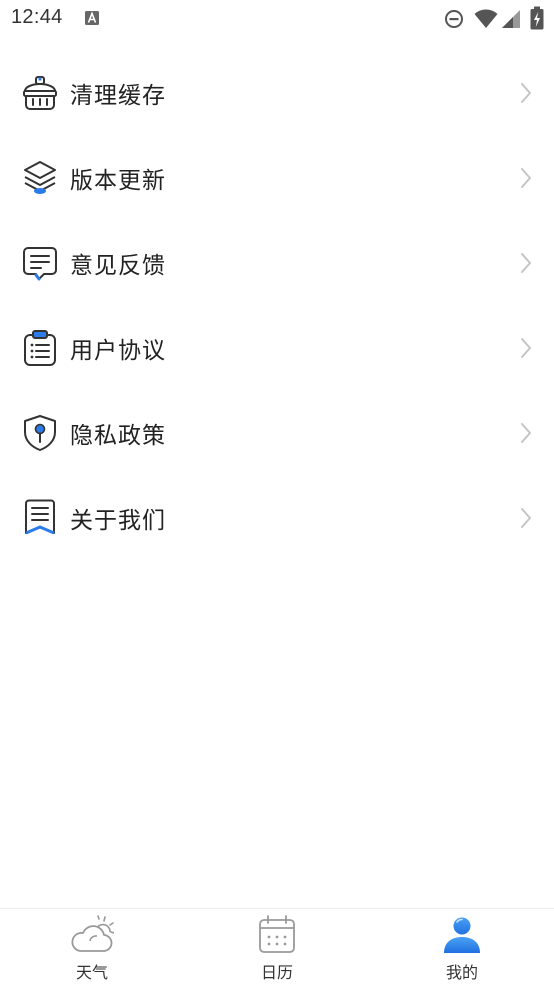  What do you see at coordinates (40, 432) in the screenshot?
I see `shield-key-icon` at bounding box center [40, 432].